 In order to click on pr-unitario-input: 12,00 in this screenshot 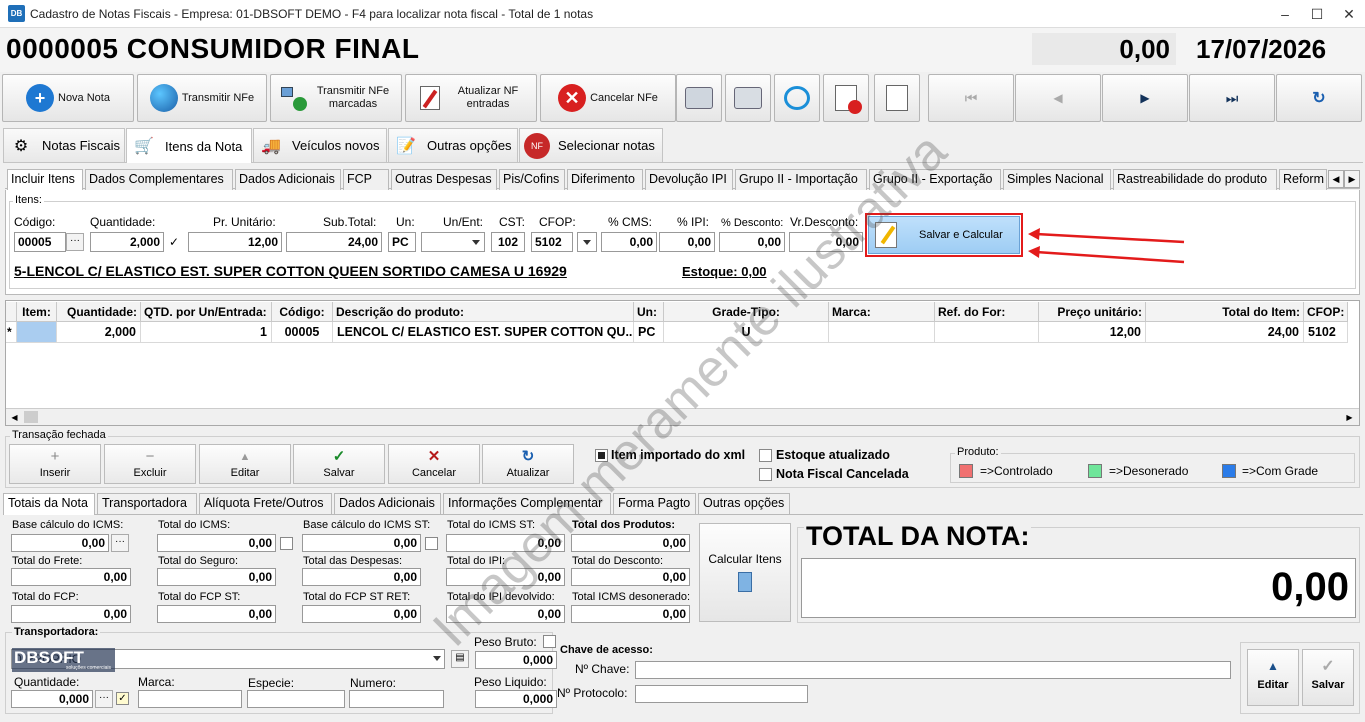, I will do `click(235, 242)`.